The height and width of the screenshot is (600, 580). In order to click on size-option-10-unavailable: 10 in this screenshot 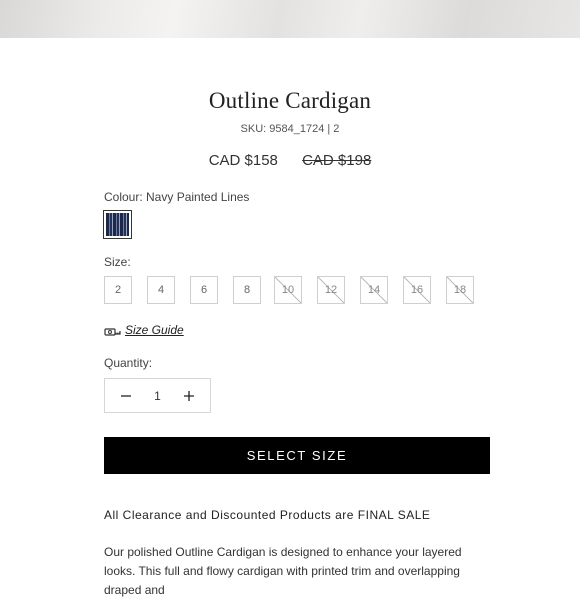, I will do `click(288, 290)`.